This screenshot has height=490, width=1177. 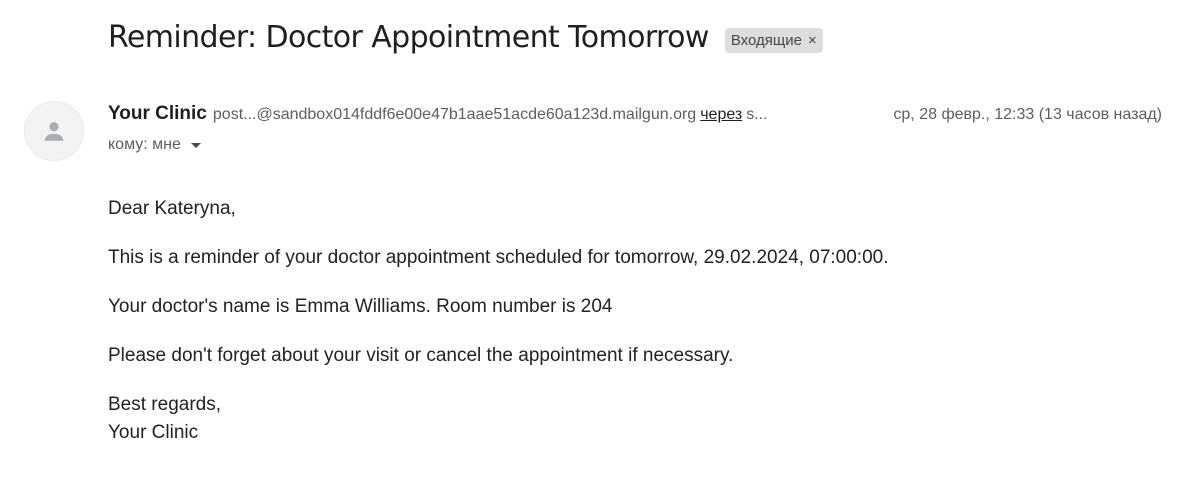 I want to click on recipient-dropdown: кому: мне, so click(x=154, y=145).